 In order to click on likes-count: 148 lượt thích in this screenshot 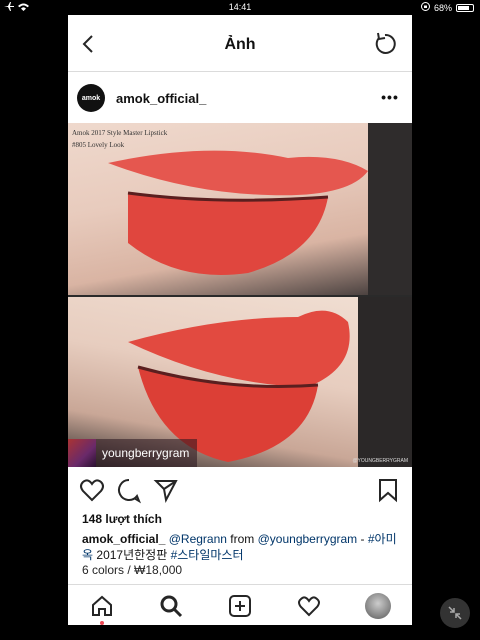, I will do `click(122, 519)`.